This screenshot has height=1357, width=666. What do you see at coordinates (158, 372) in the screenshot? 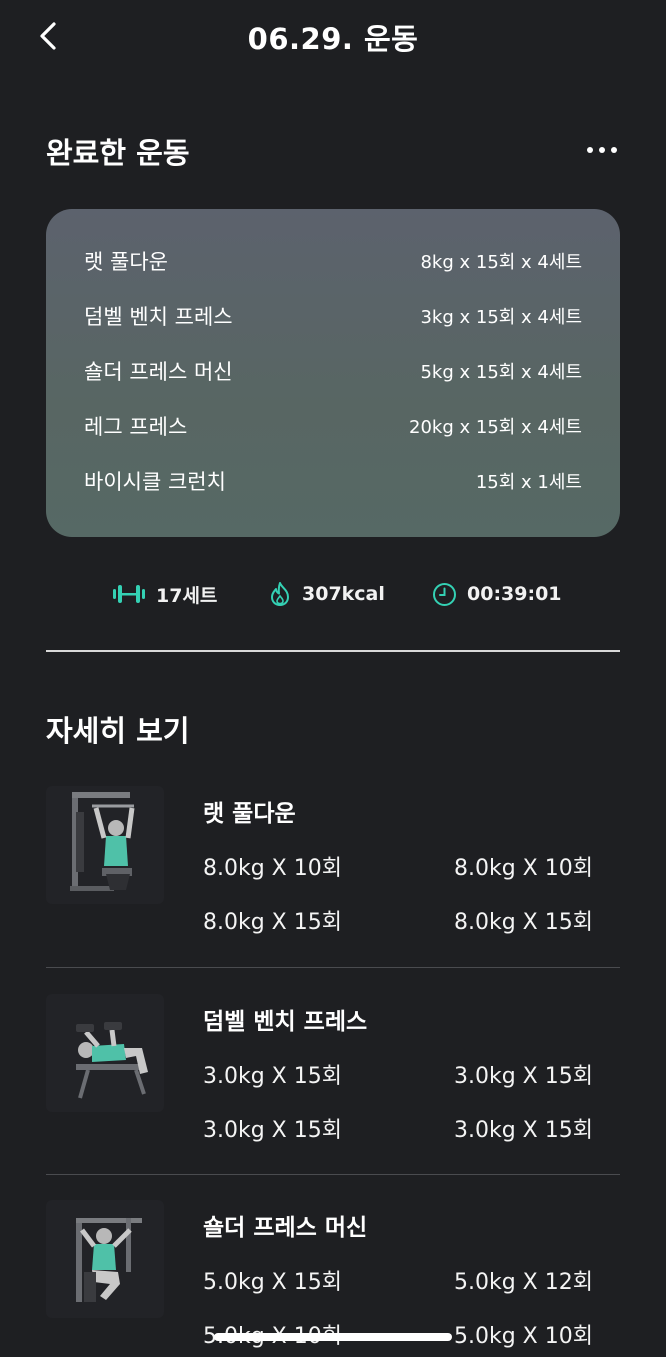
I see `summary-exercise-name: 숄더 프레스 머신` at bounding box center [158, 372].